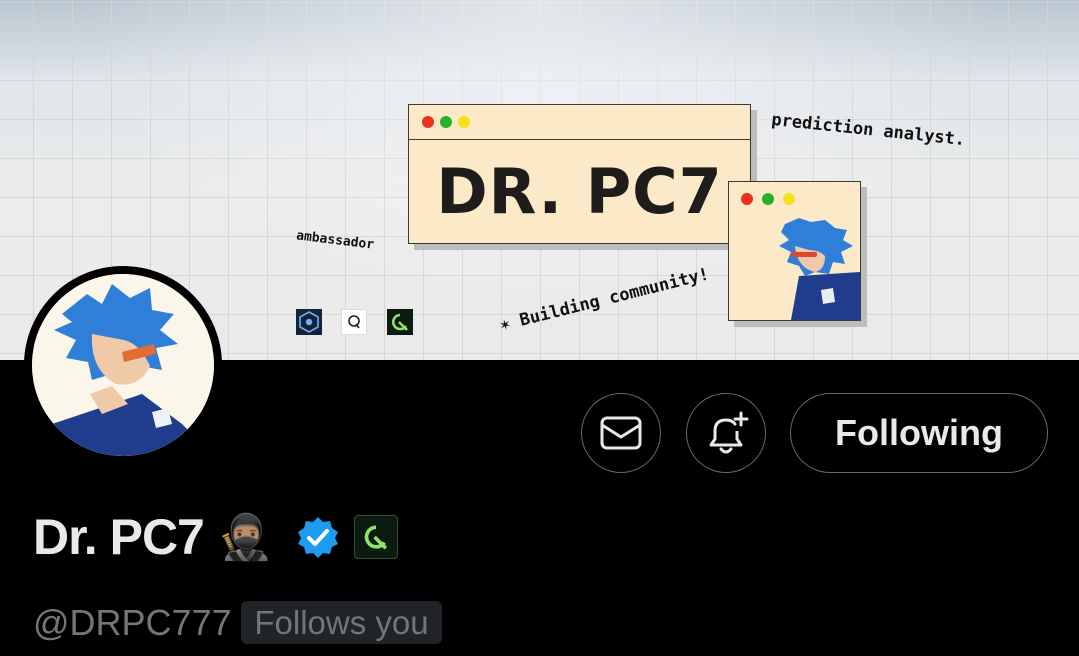 The height and width of the screenshot is (656, 1079). What do you see at coordinates (794, 268) in the screenshot?
I see `anime-character-image` at bounding box center [794, 268].